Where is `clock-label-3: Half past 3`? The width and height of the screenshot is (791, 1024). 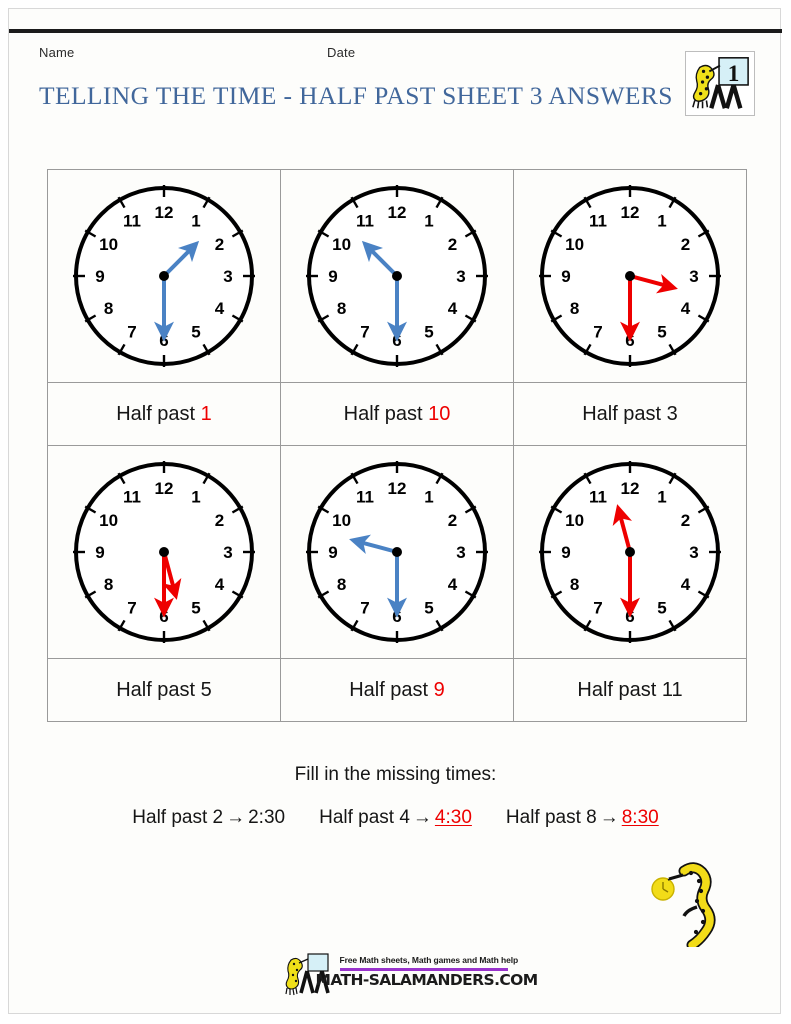 clock-label-3: Half past 3 is located at coordinates (630, 414).